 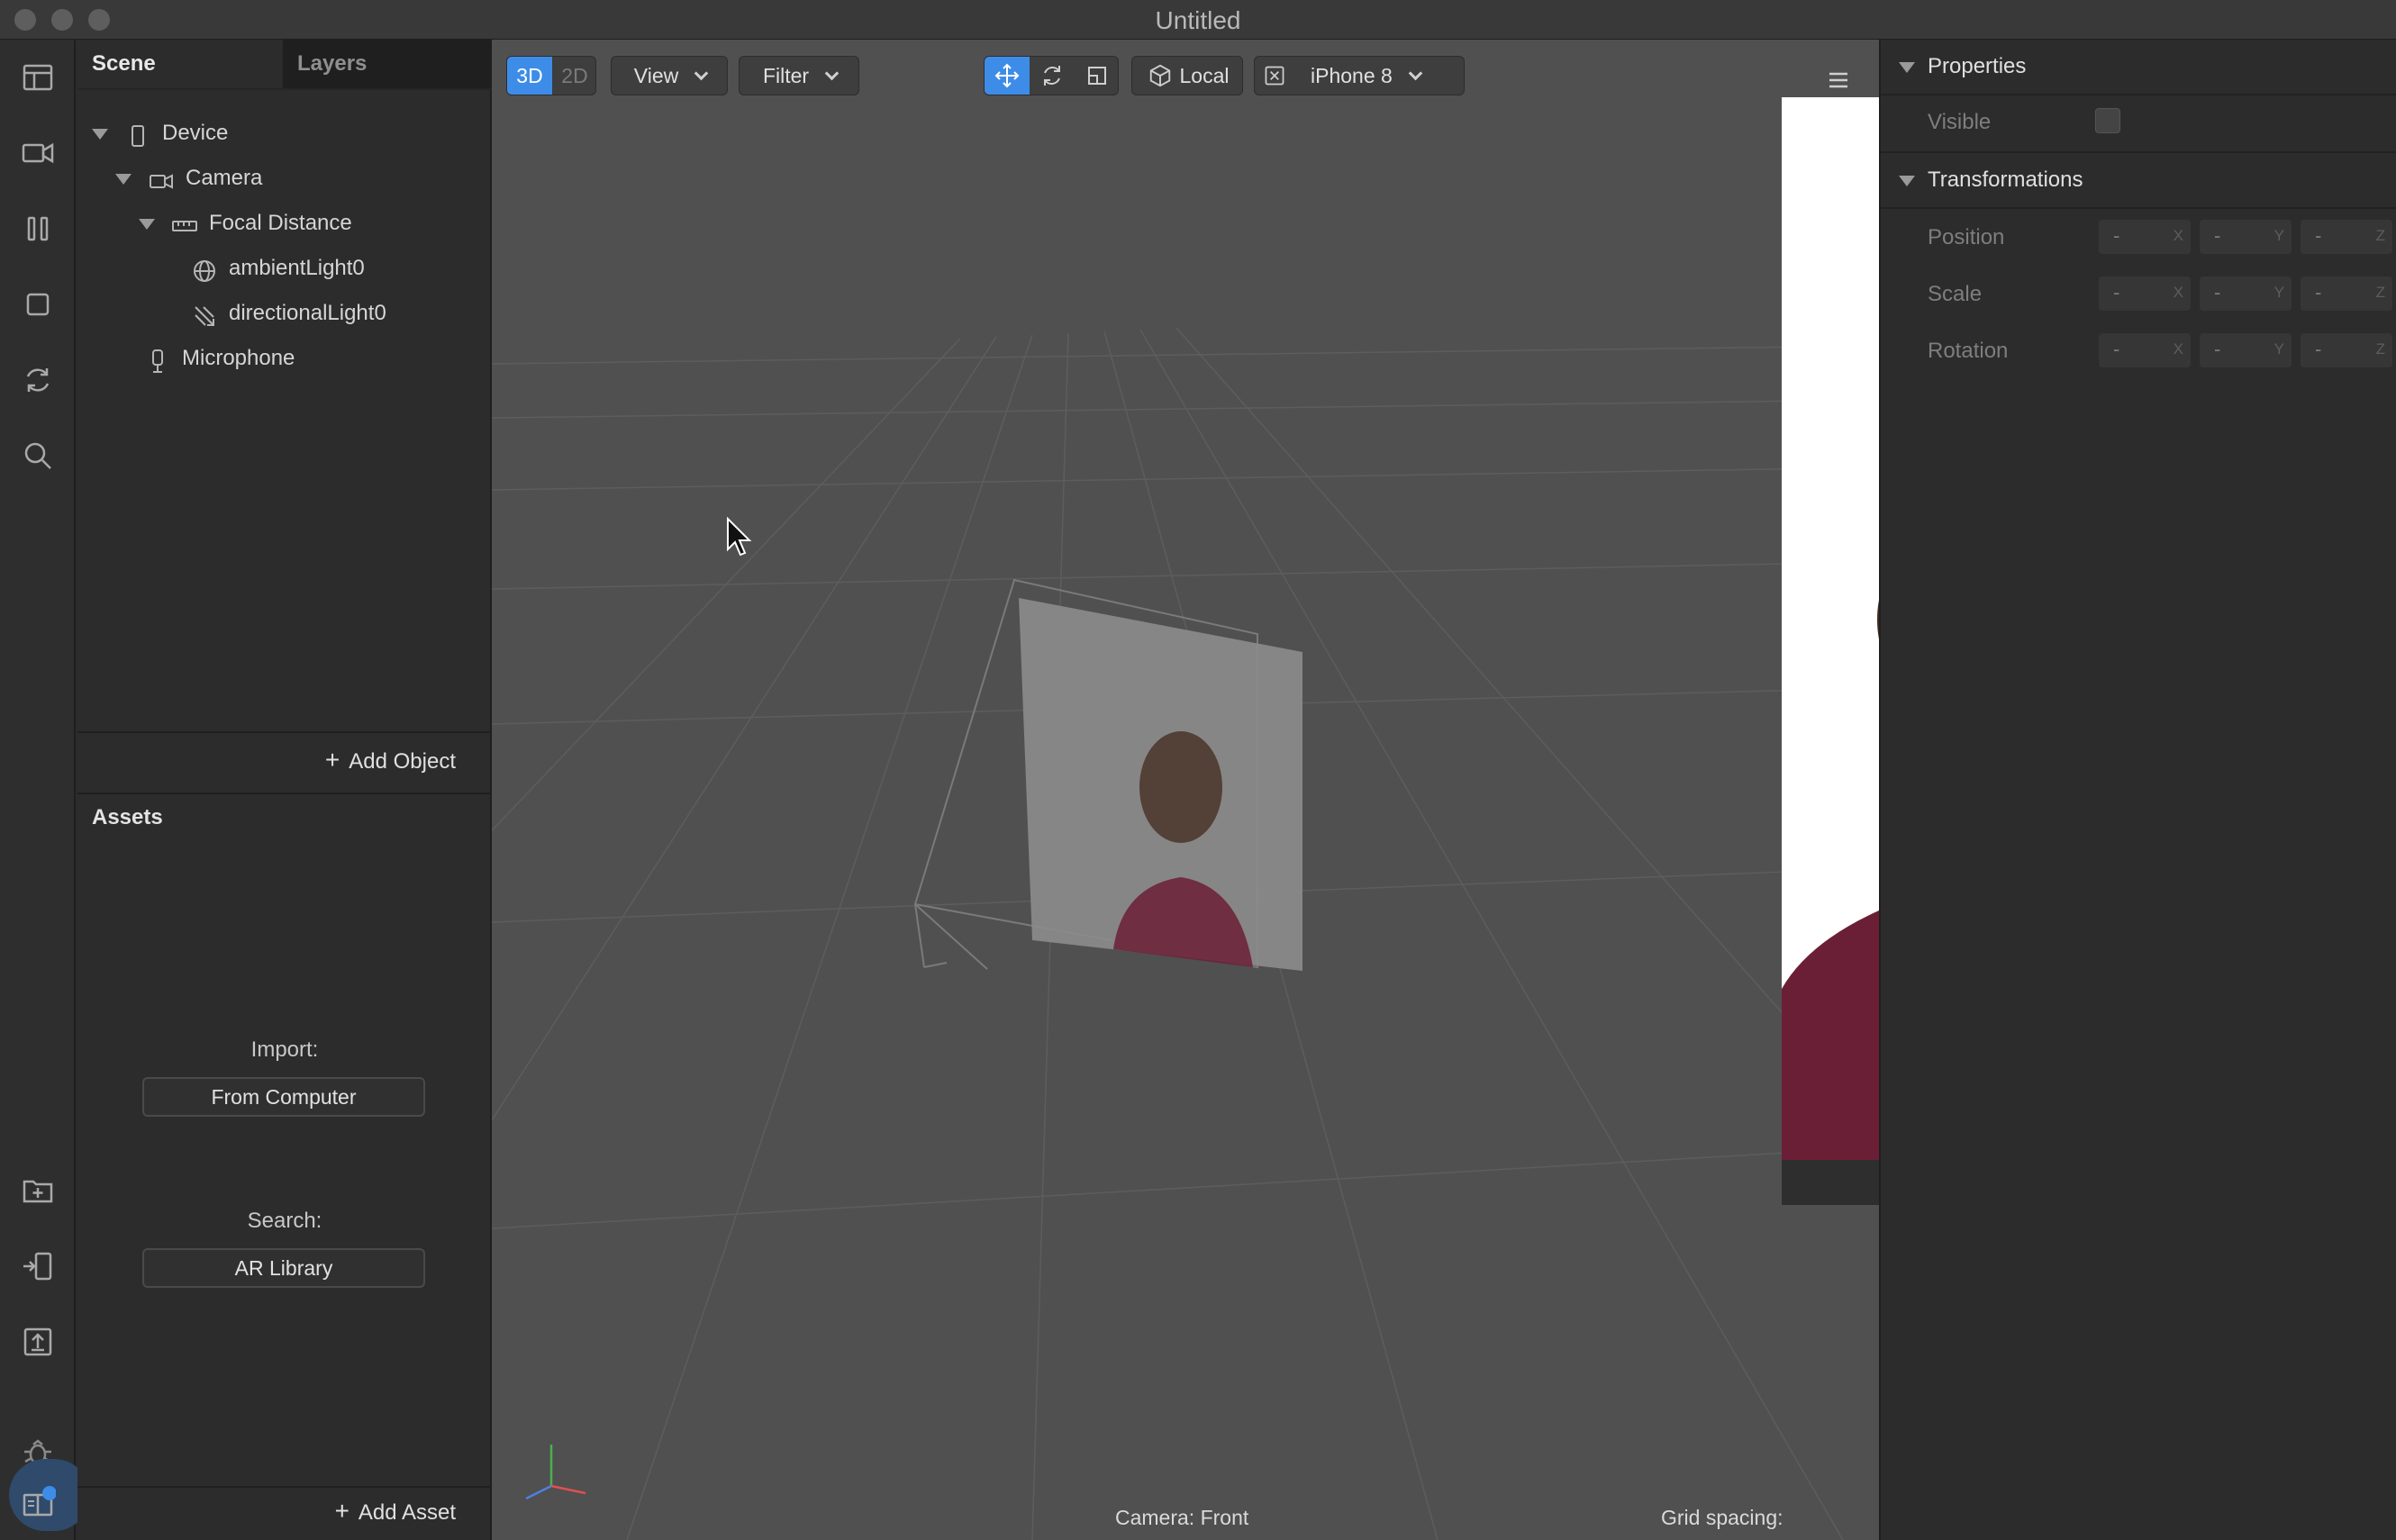 I want to click on properties-title: Properties, so click(x=1977, y=66).